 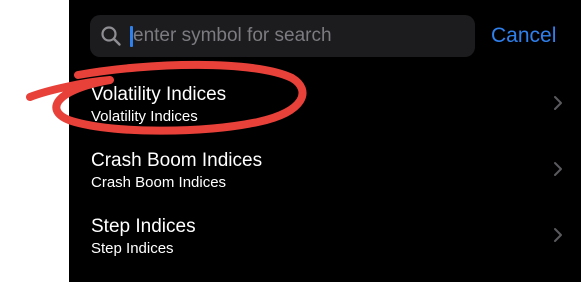 What do you see at coordinates (232, 36) in the screenshot?
I see `search-placeholder: enter symbol for search` at bounding box center [232, 36].